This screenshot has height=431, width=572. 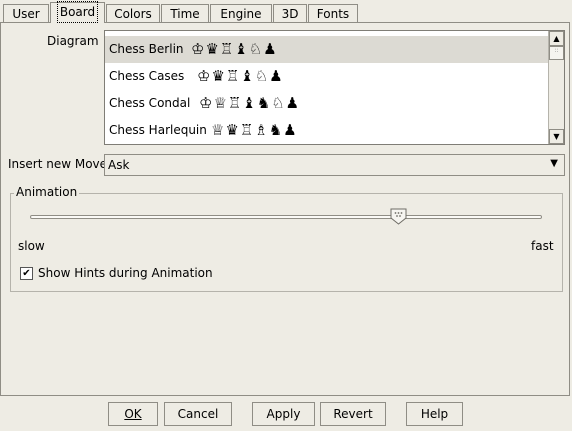 I want to click on slider-max-label: fast, so click(x=542, y=246).